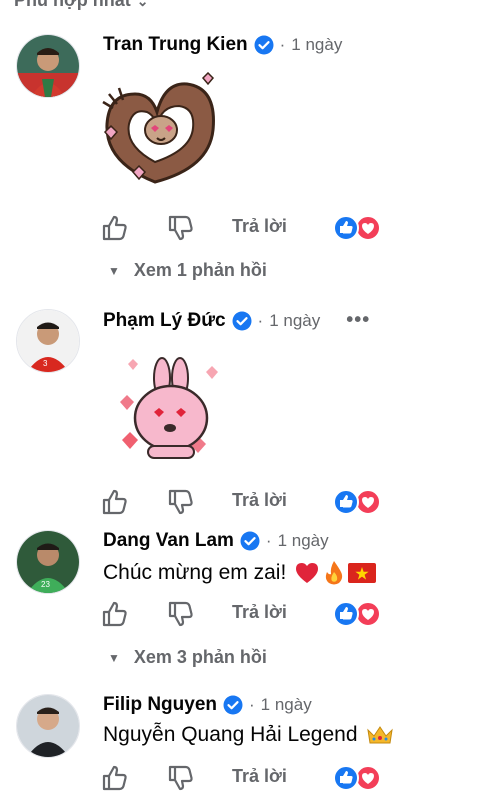  What do you see at coordinates (334, 573) in the screenshot?
I see `fire-emoji-icon` at bounding box center [334, 573].